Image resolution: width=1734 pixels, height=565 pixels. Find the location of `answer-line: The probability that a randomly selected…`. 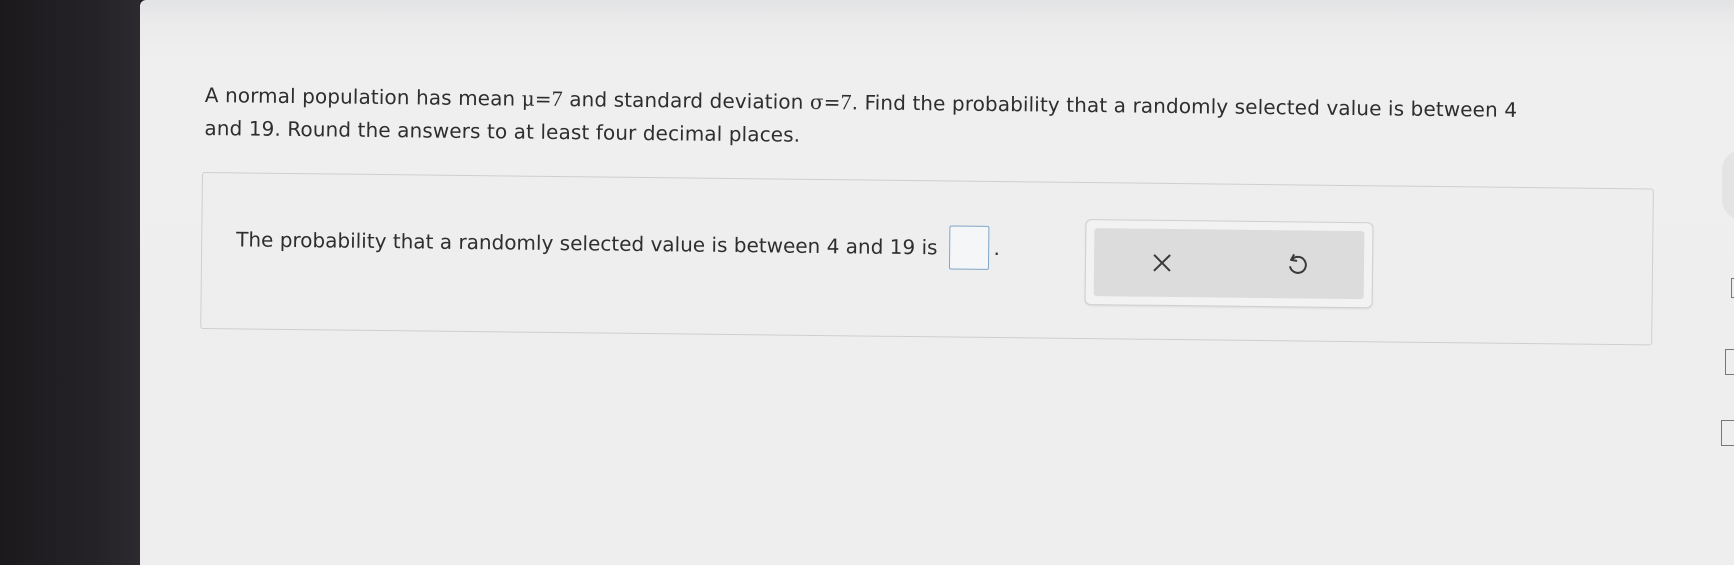

answer-line: The probability that a randomly selected… is located at coordinates (618, 243).